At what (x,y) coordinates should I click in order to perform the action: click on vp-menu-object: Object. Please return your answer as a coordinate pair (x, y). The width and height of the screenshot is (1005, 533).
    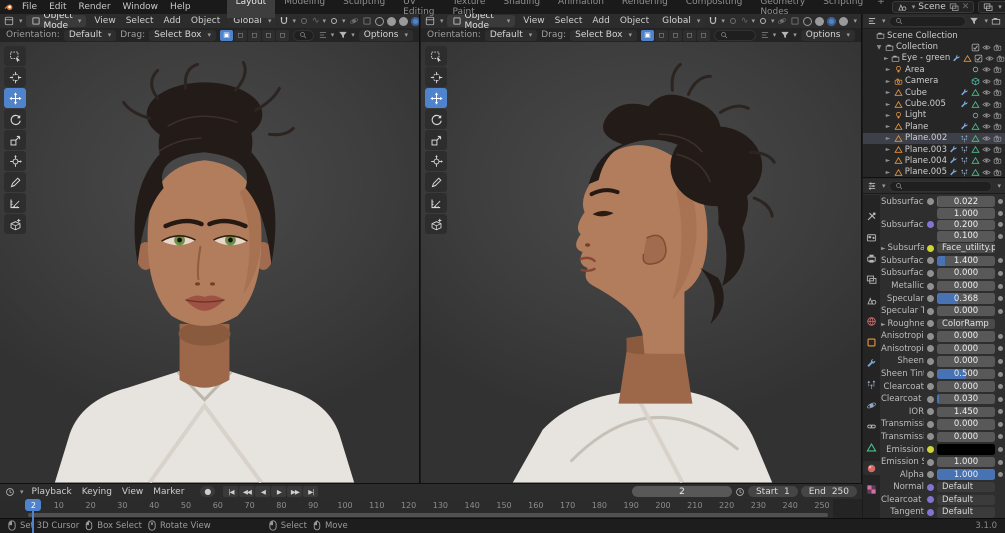
    Looking at the image, I should click on (205, 21).